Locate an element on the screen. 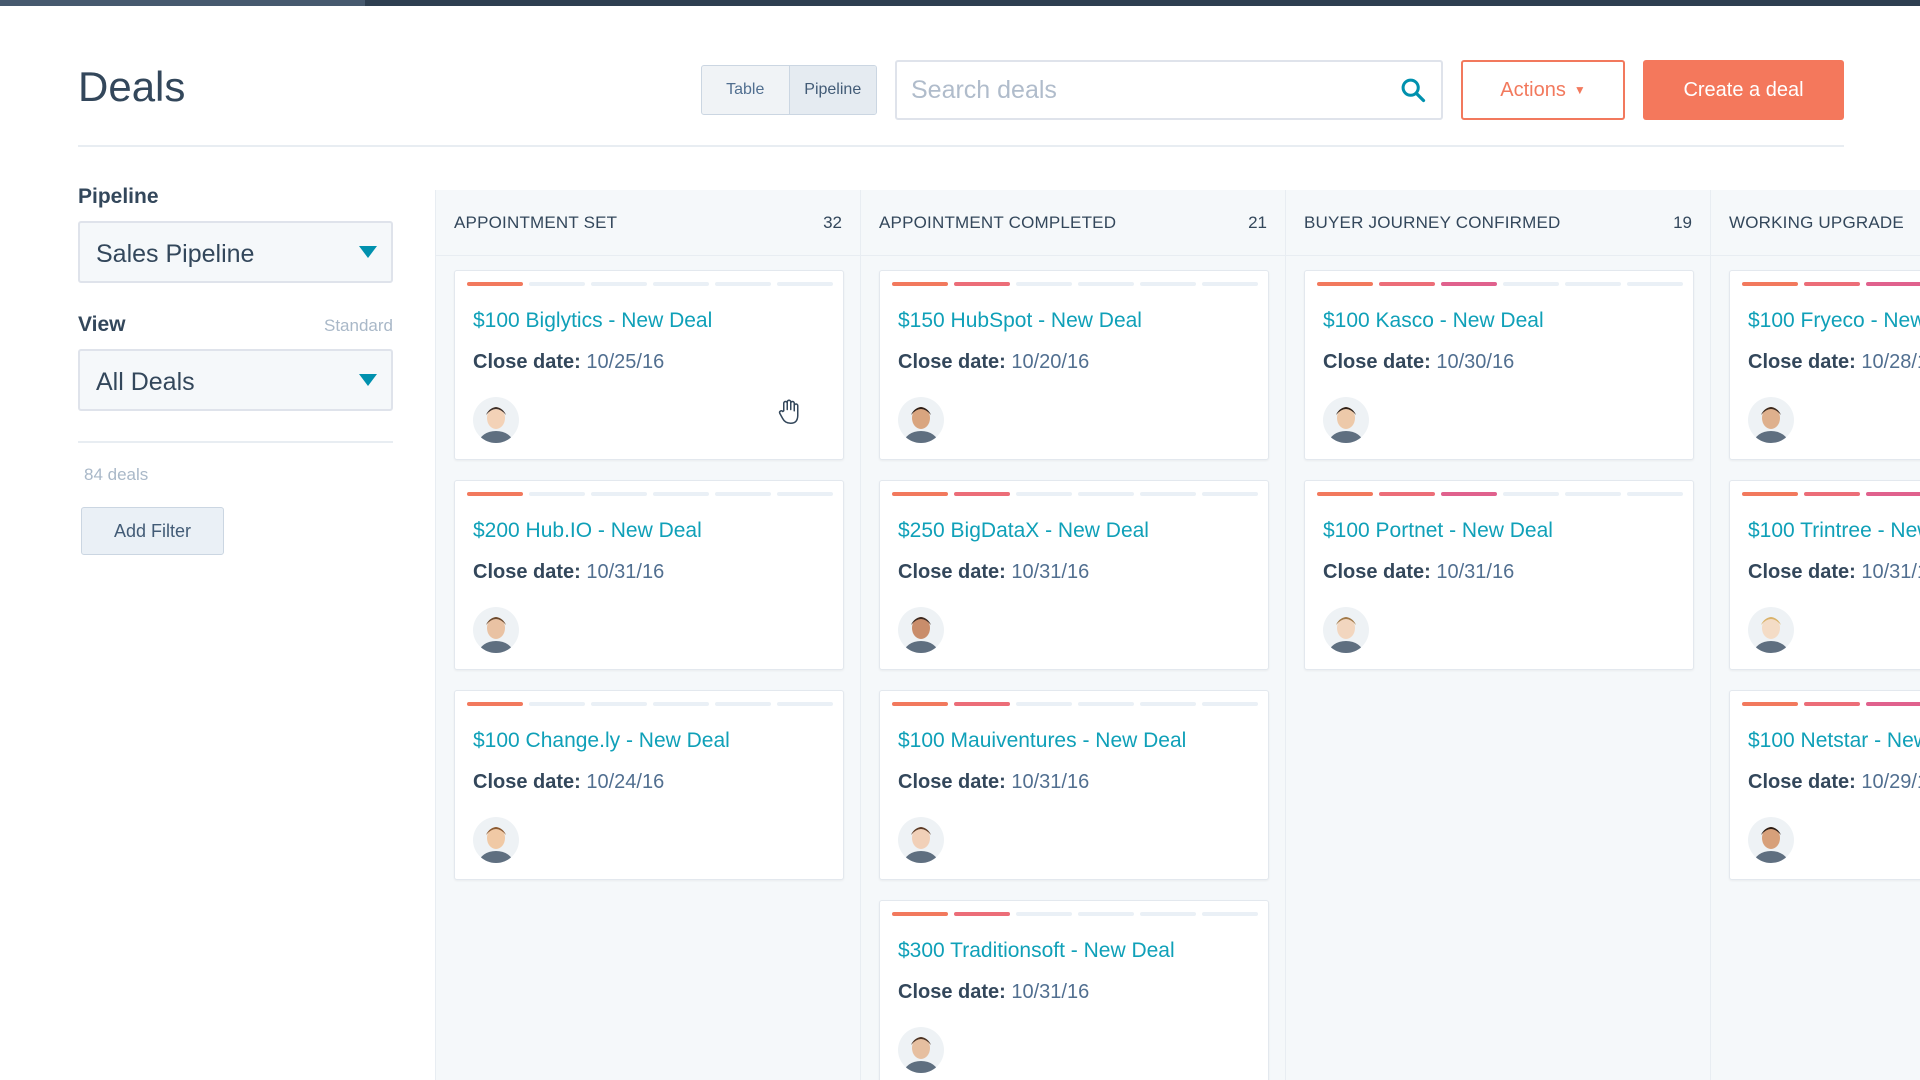  close-date-value: 10/25/16 is located at coordinates (625, 362).